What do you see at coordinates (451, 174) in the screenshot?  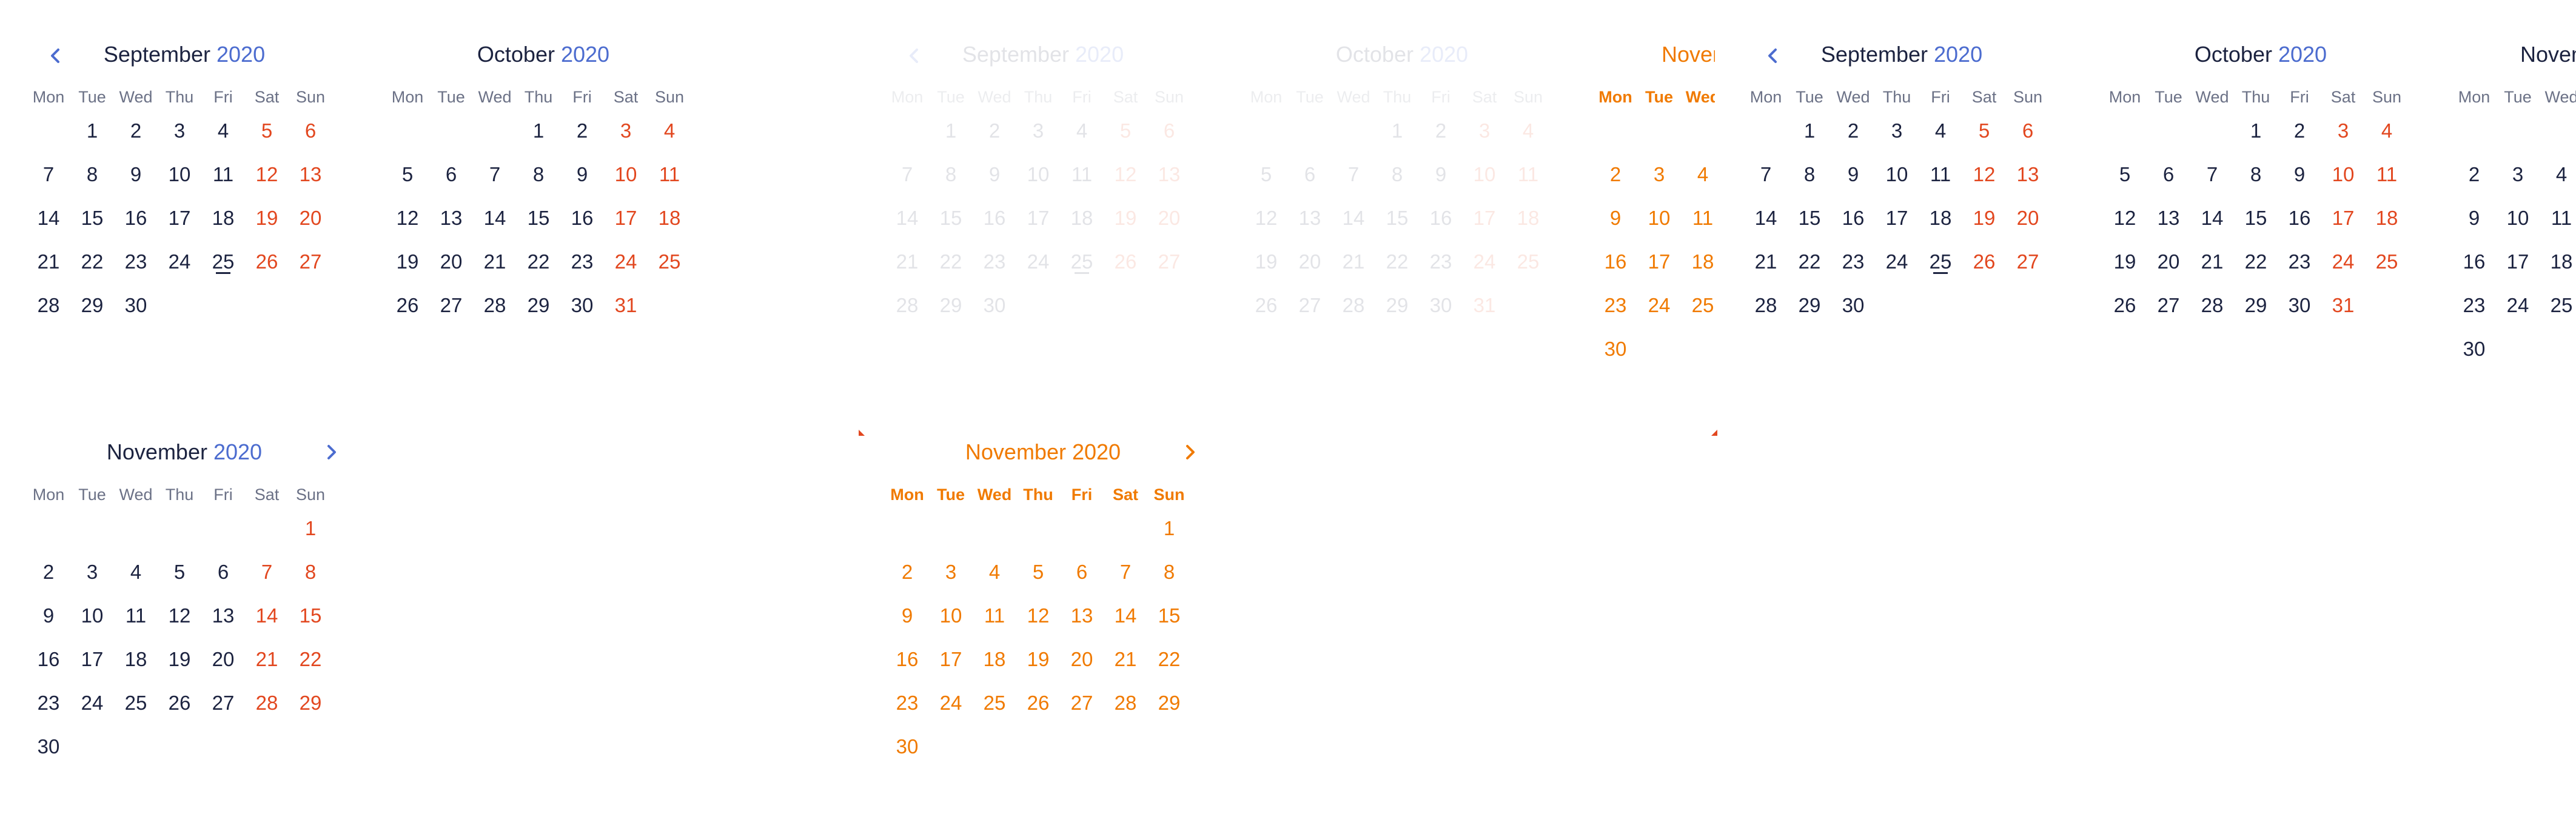 I see `day-cell: 6` at bounding box center [451, 174].